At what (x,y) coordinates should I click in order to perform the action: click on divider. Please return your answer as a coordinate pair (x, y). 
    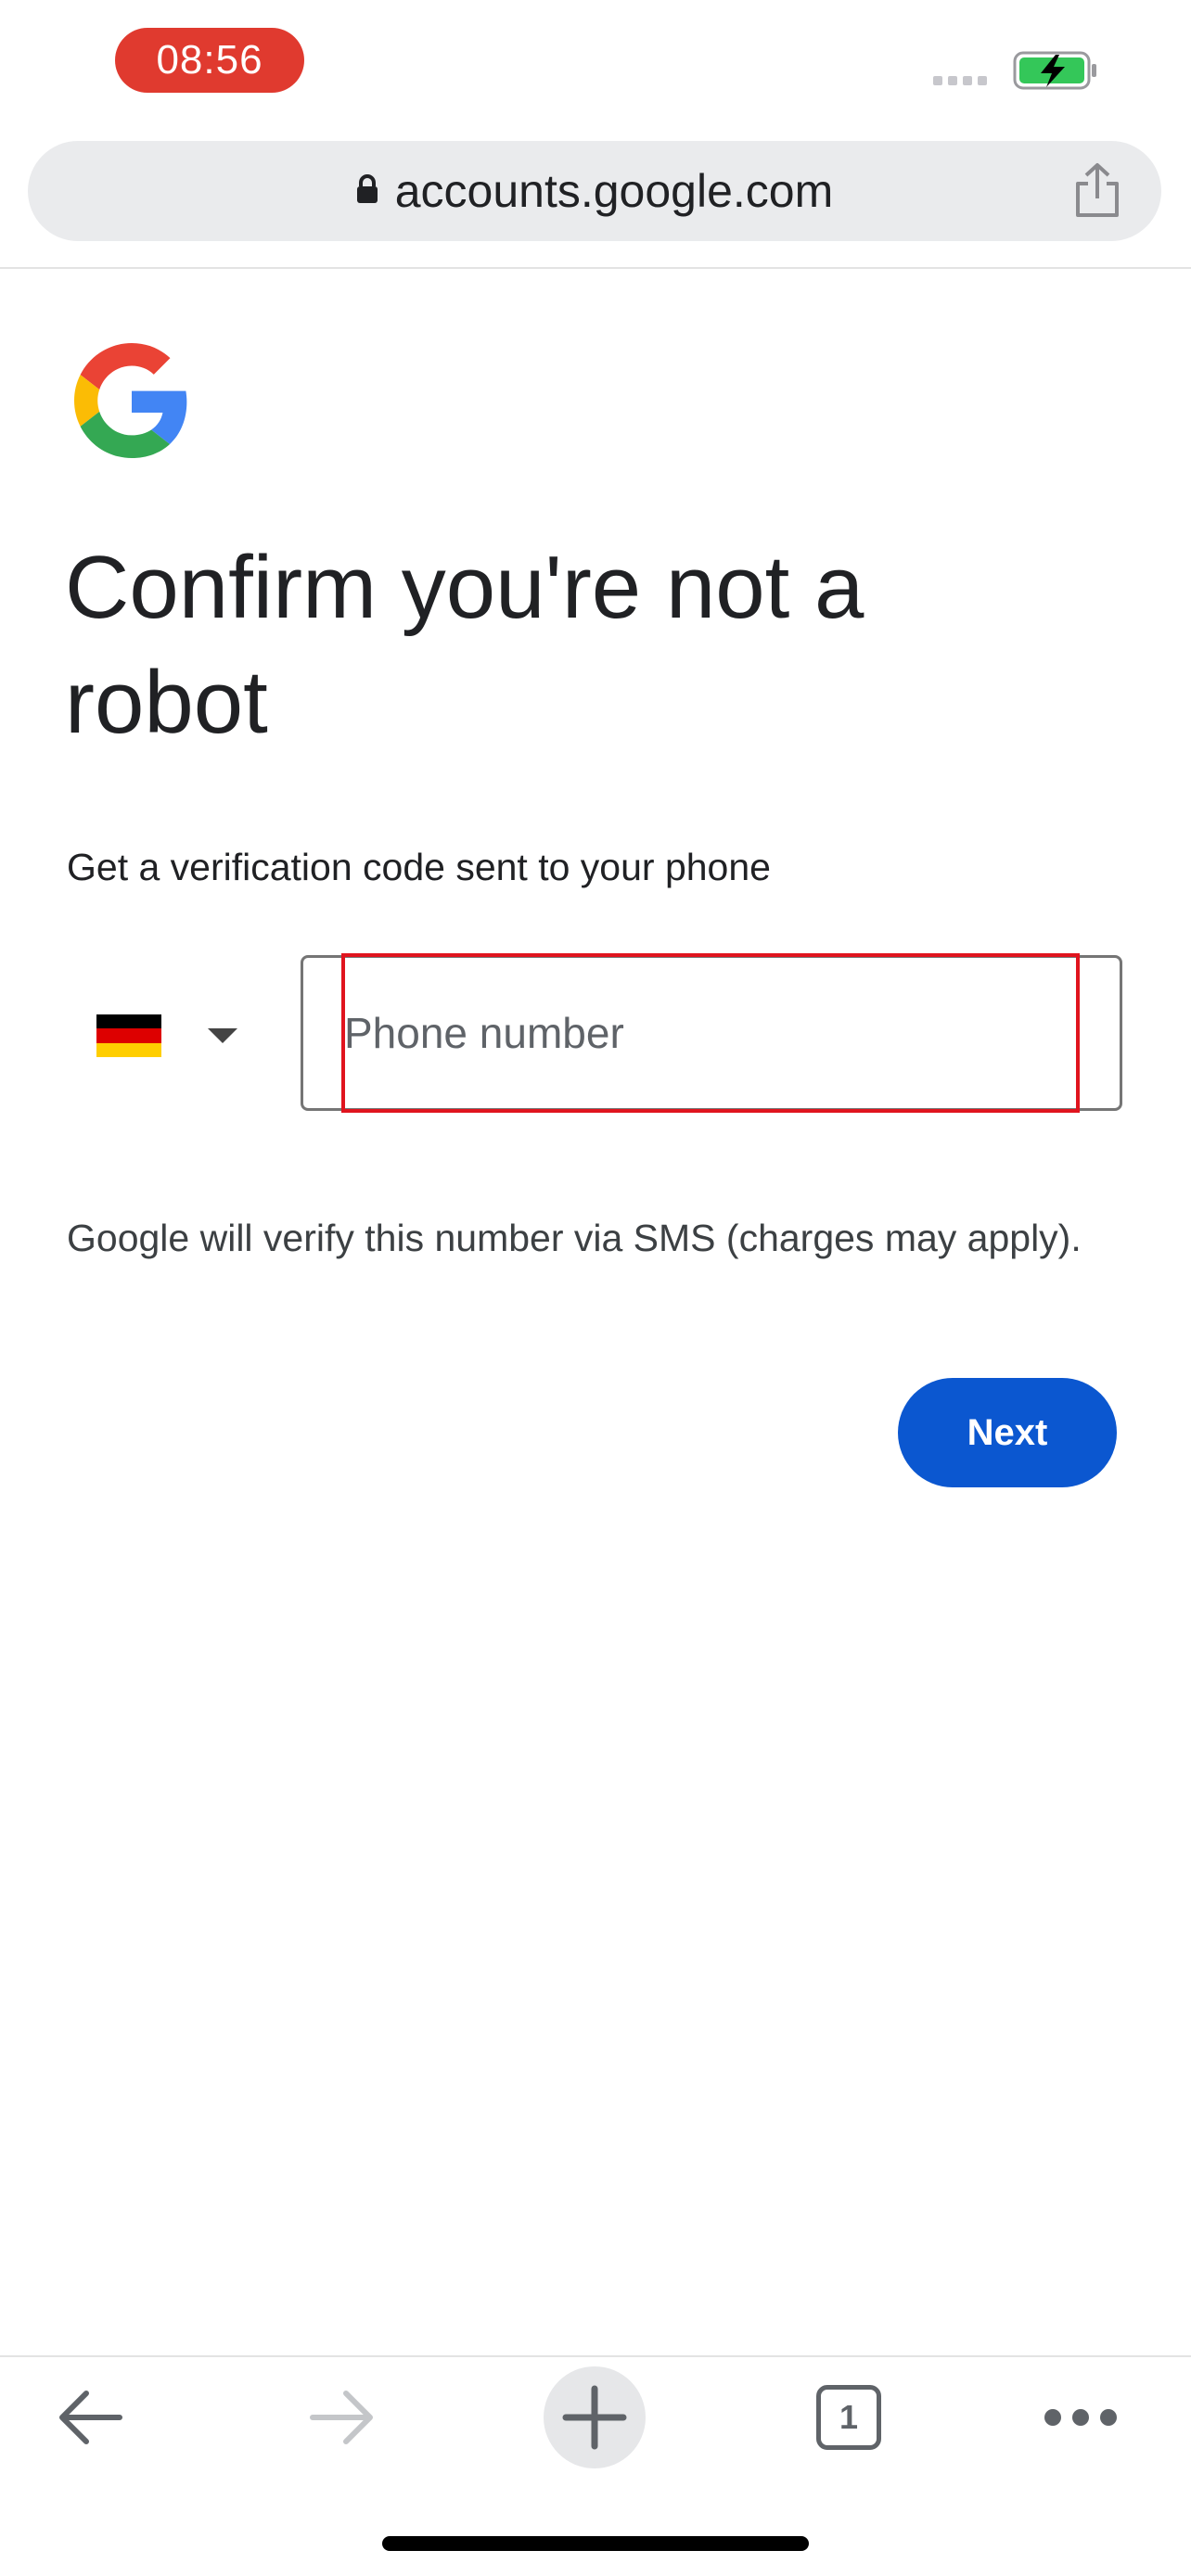
    Looking at the image, I should click on (595, 268).